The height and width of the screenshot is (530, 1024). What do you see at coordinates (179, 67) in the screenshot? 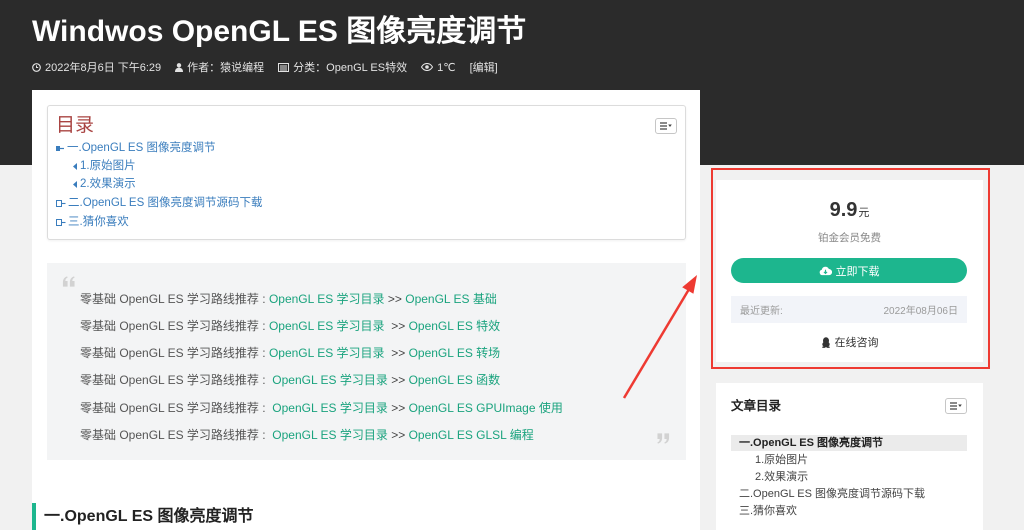
I see `user-icon` at bounding box center [179, 67].